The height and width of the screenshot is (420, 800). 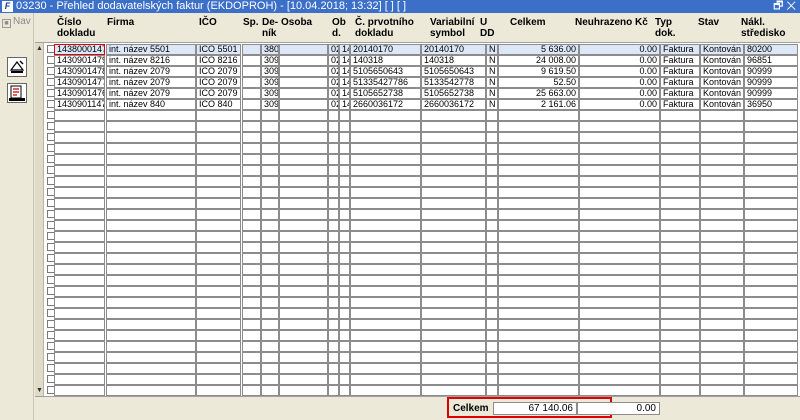 What do you see at coordinates (39, 219) in the screenshot?
I see `vertical-scrollbar: ▲ ▼` at bounding box center [39, 219].